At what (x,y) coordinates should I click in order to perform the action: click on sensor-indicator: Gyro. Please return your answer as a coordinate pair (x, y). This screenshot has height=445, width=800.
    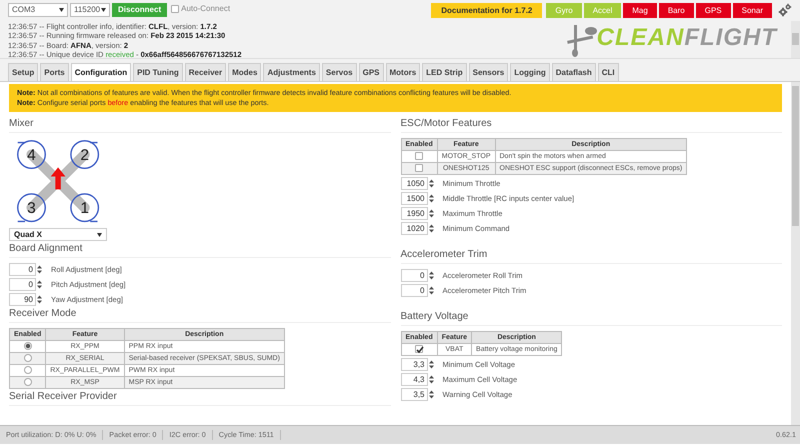
    Looking at the image, I should click on (564, 10).